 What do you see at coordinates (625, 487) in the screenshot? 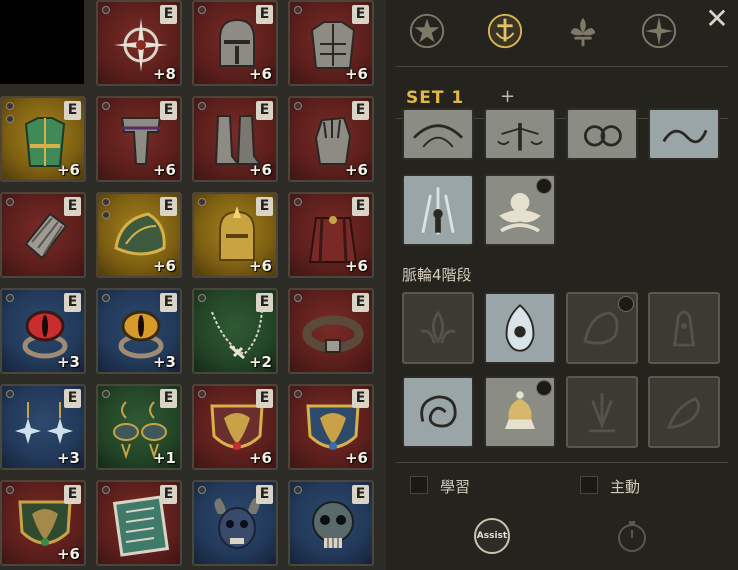
I see `auto-label: 主動` at bounding box center [625, 487].